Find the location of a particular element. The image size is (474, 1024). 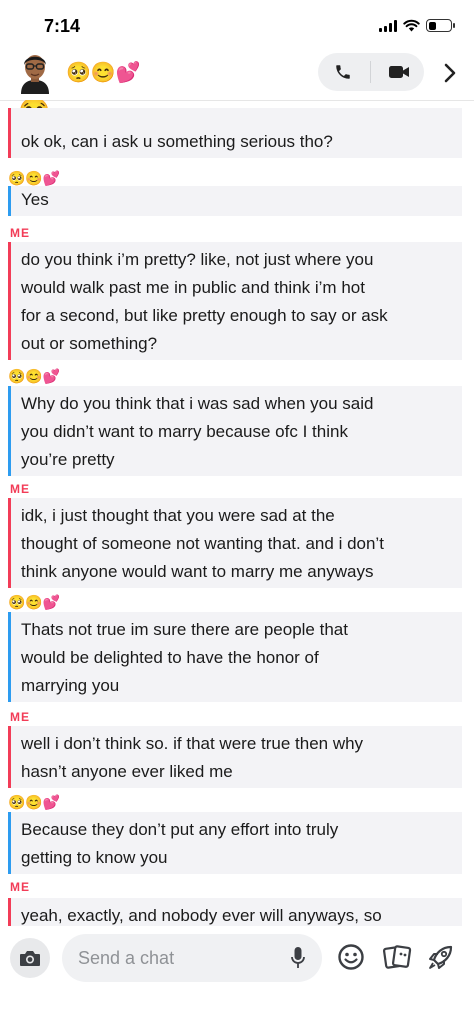

games-button is located at coordinates (441, 957).